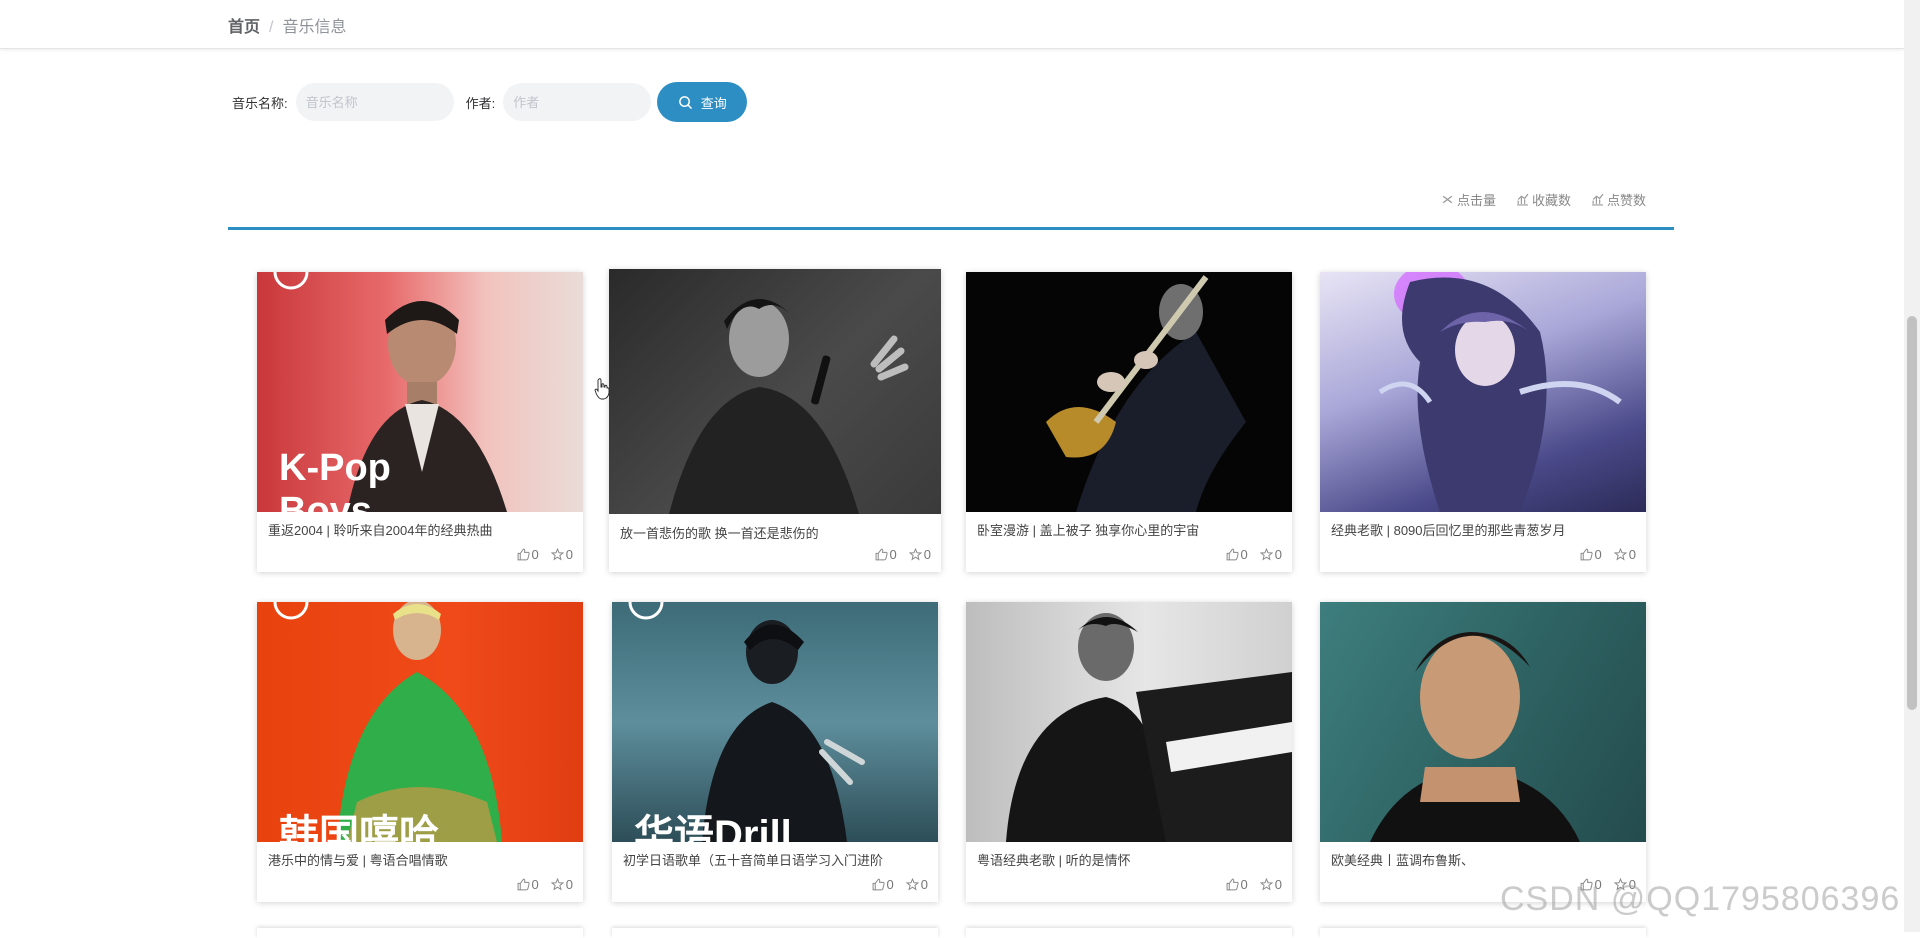  What do you see at coordinates (775, 722) in the screenshot?
I see `music-cover: 华语Drill` at bounding box center [775, 722].